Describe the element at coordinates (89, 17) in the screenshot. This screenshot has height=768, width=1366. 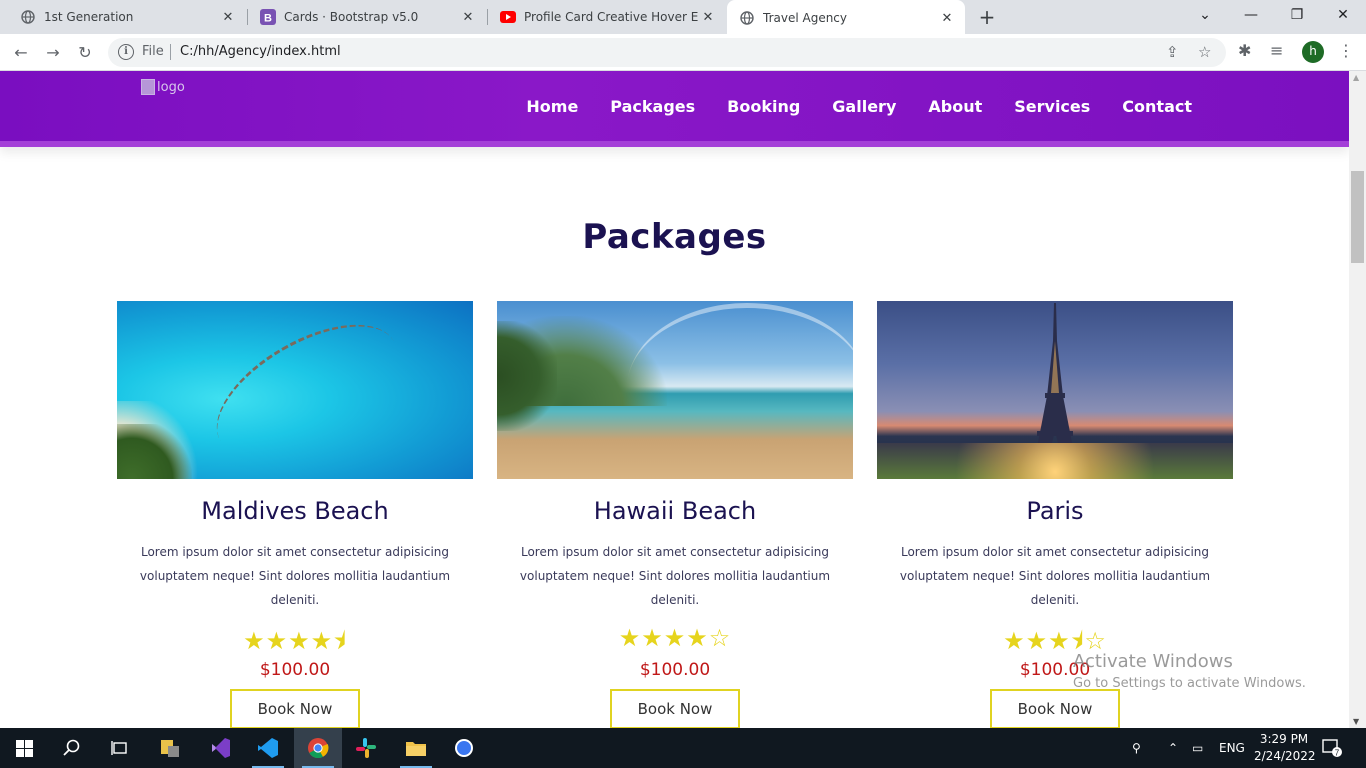
I see `tab-title: 1st Generation` at that location.